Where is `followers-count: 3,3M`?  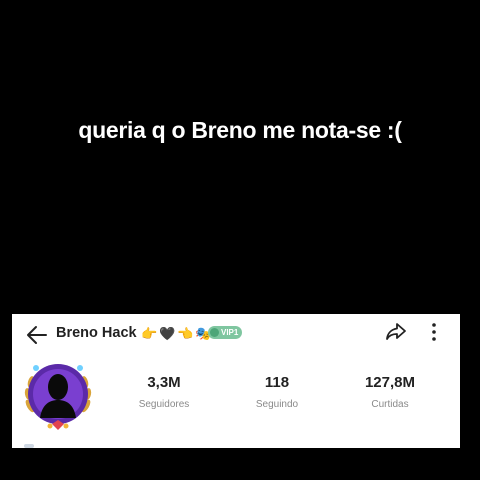 followers-count: 3,3M is located at coordinates (164, 382).